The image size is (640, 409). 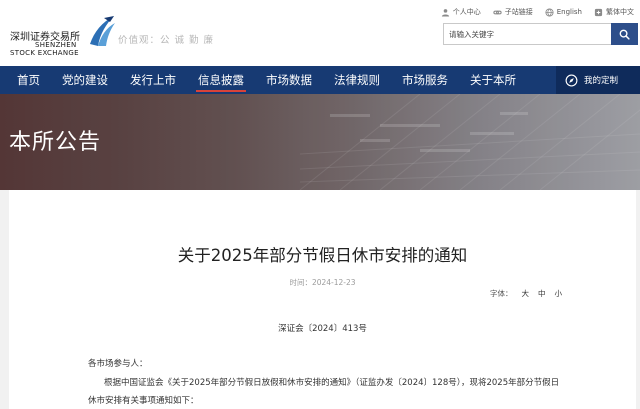 I want to click on my-custom-button: 我的定制, so click(x=598, y=80).